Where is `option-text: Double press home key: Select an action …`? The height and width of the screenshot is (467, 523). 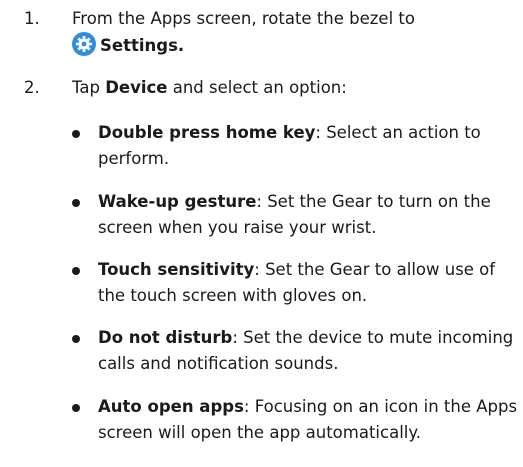
option-text: Double press home key: Select an action … is located at coordinates (308, 146).